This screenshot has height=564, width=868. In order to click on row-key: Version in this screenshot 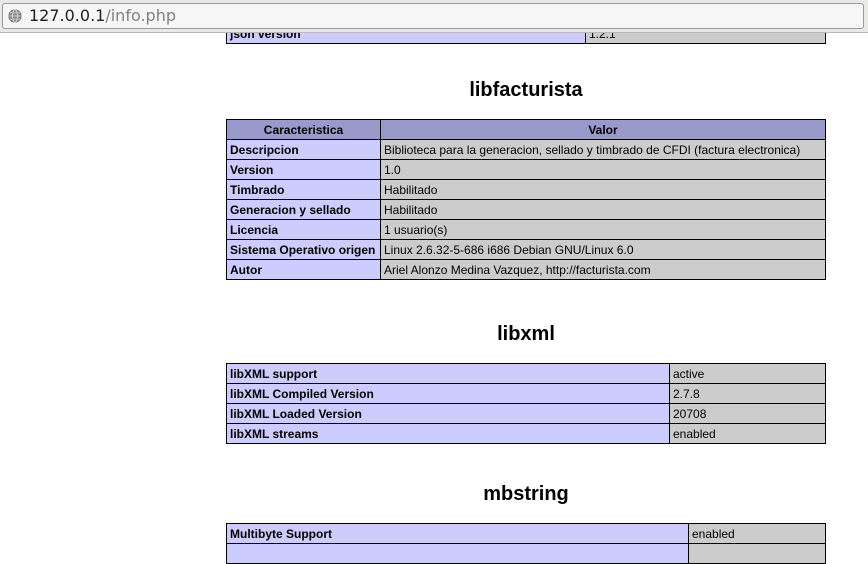, I will do `click(303, 169)`.